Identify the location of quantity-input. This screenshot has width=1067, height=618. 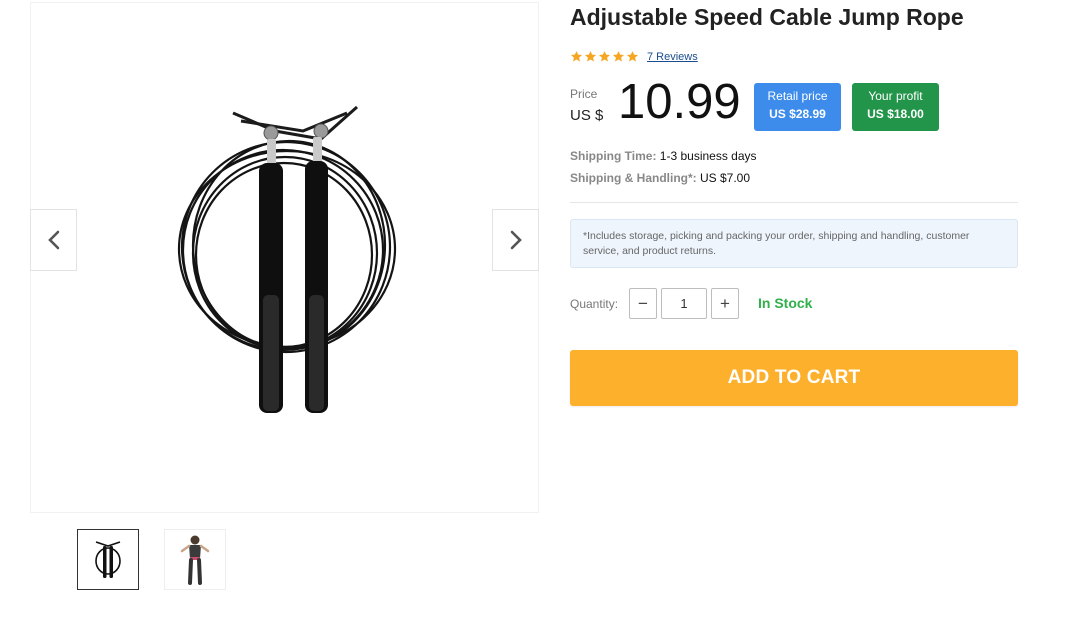
(684, 303).